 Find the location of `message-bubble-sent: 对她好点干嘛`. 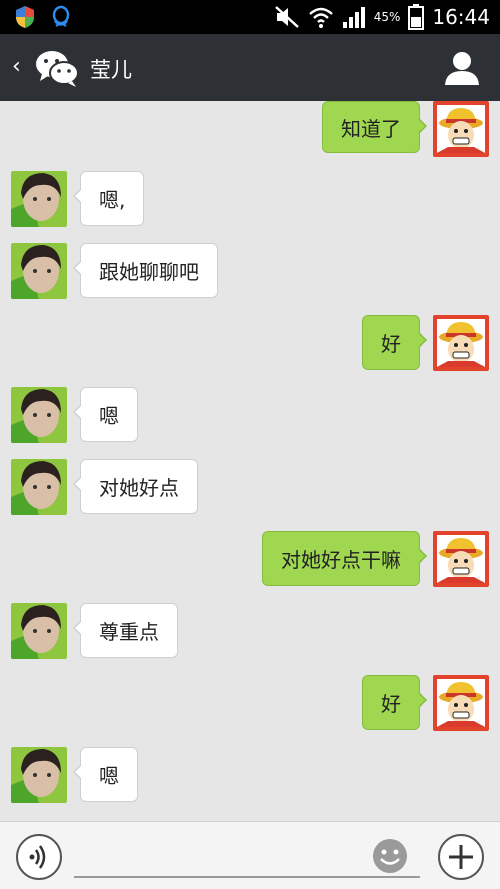

message-bubble-sent: 对她好点干嘛 is located at coordinates (344, 558).